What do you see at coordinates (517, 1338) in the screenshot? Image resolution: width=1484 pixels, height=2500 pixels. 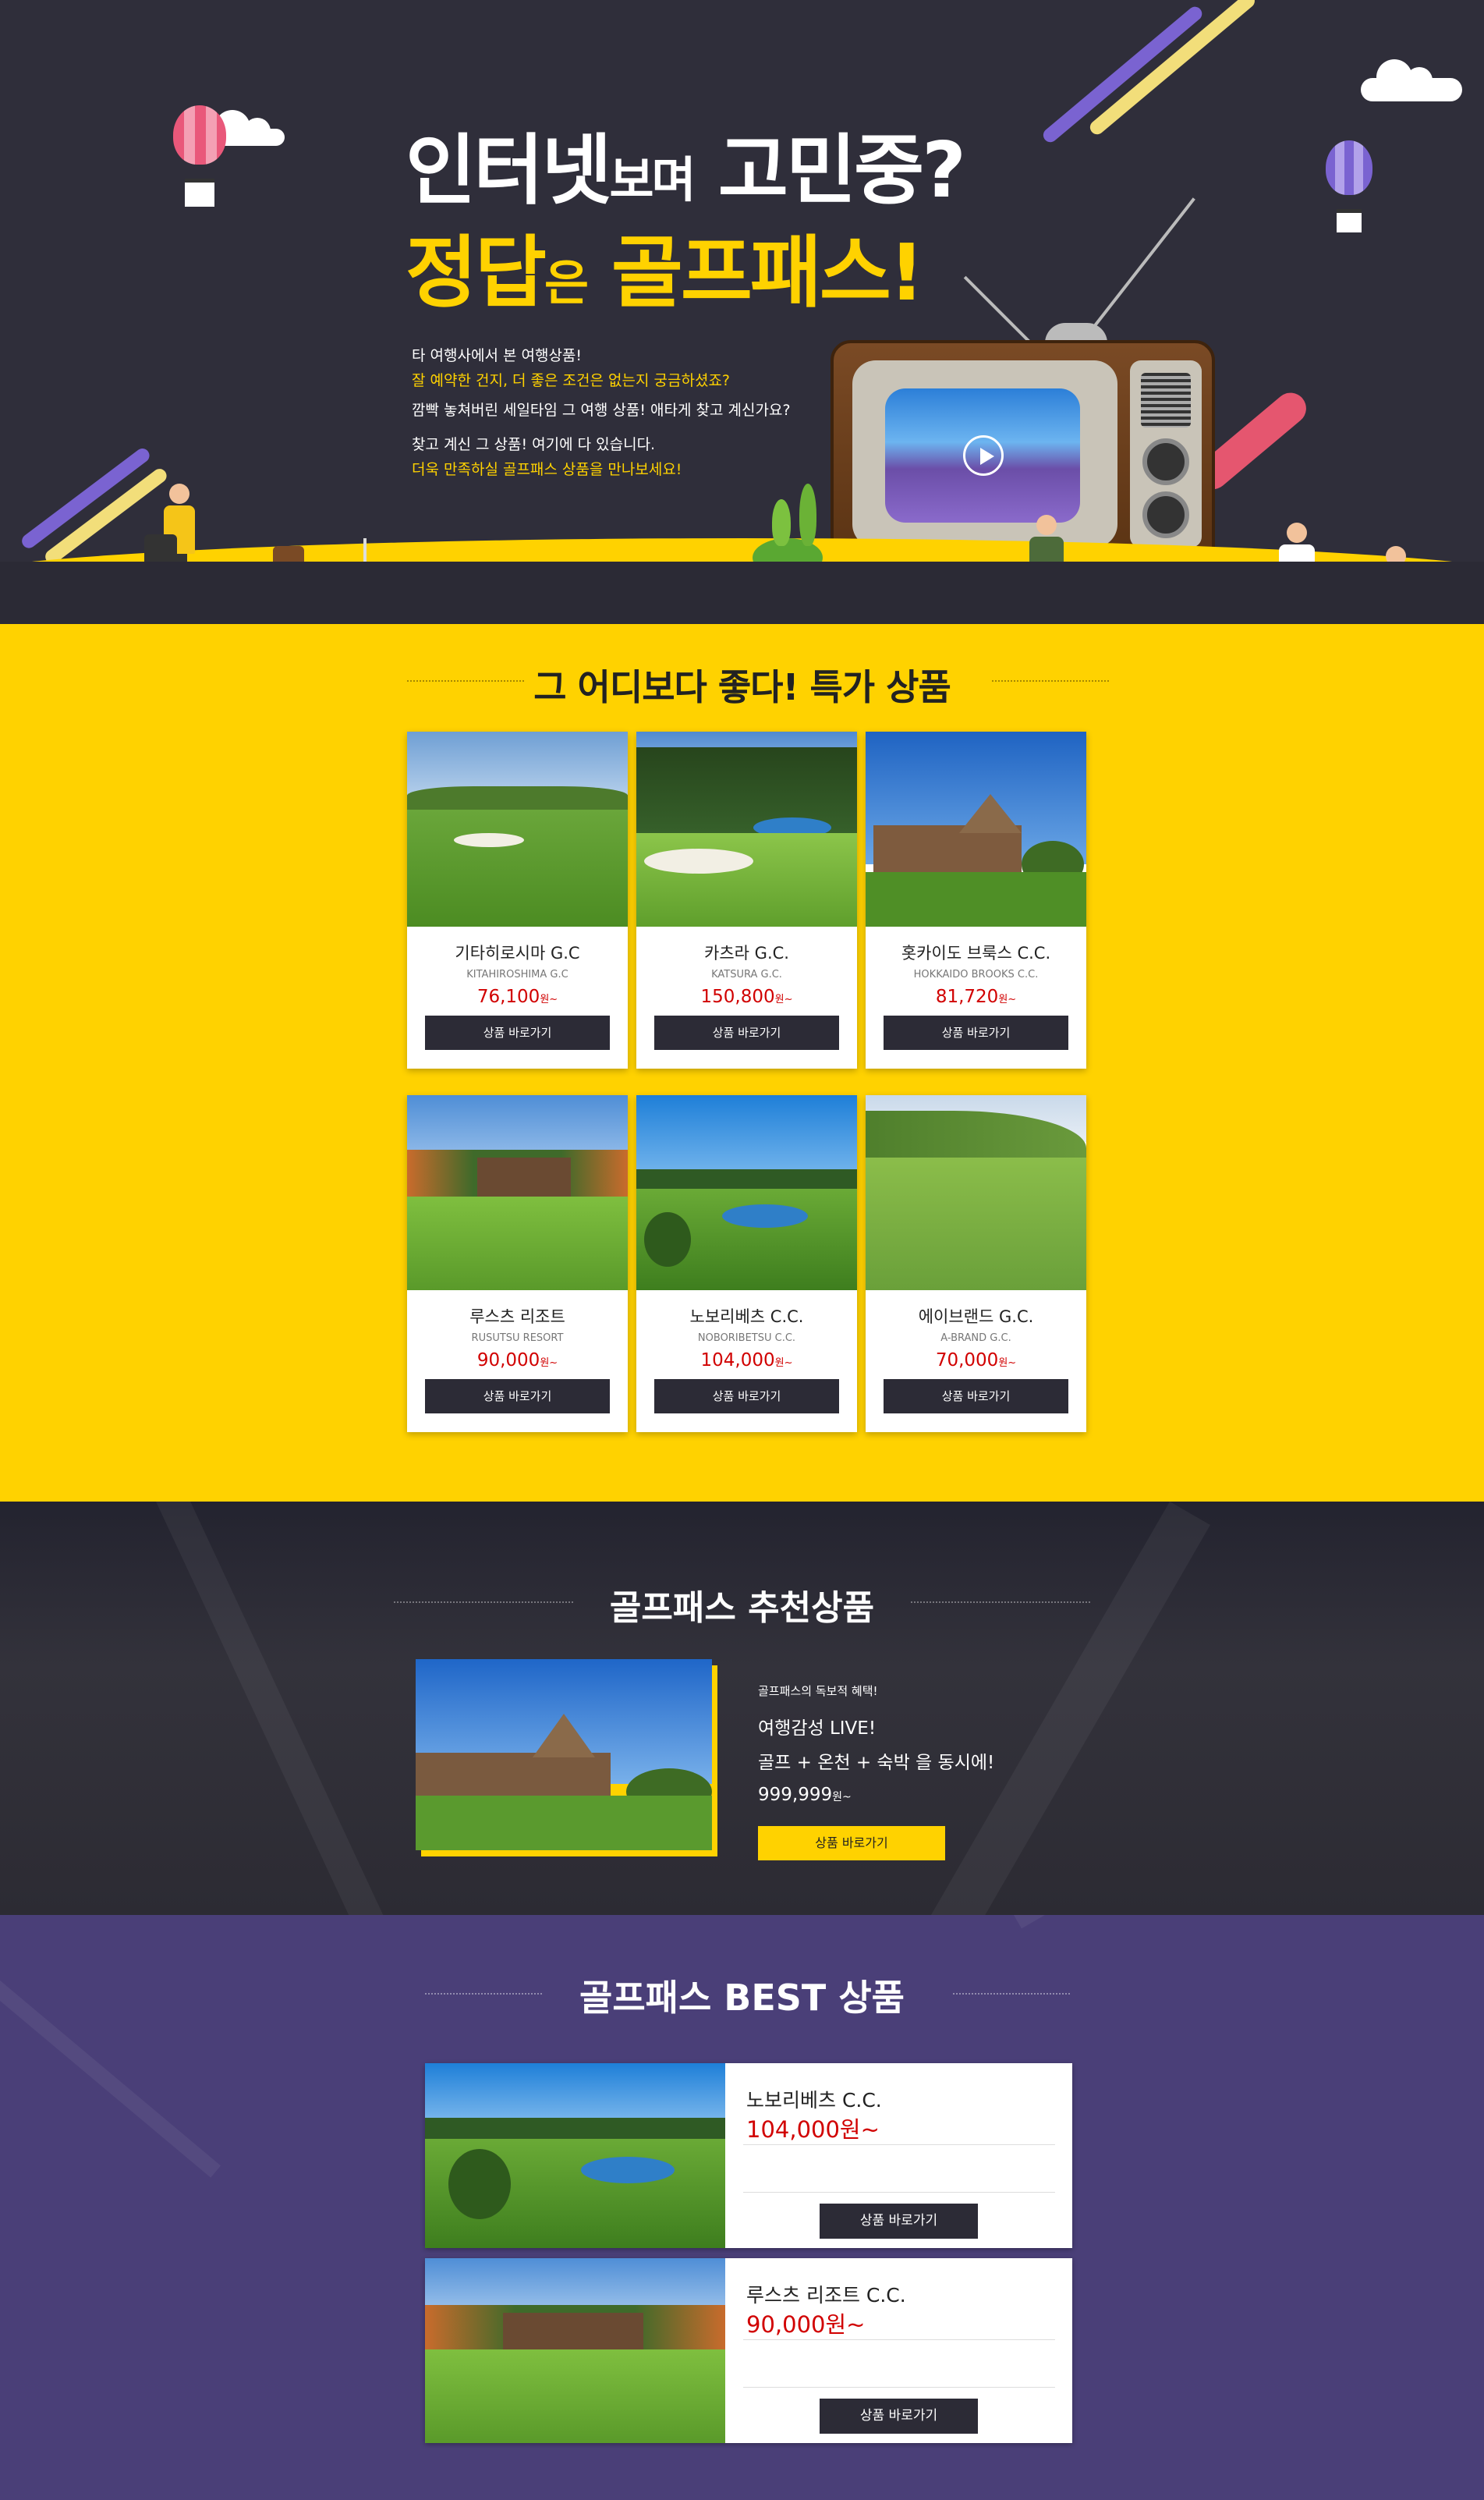 I see `product-english-name: RUSUTSU RESORT` at bounding box center [517, 1338].